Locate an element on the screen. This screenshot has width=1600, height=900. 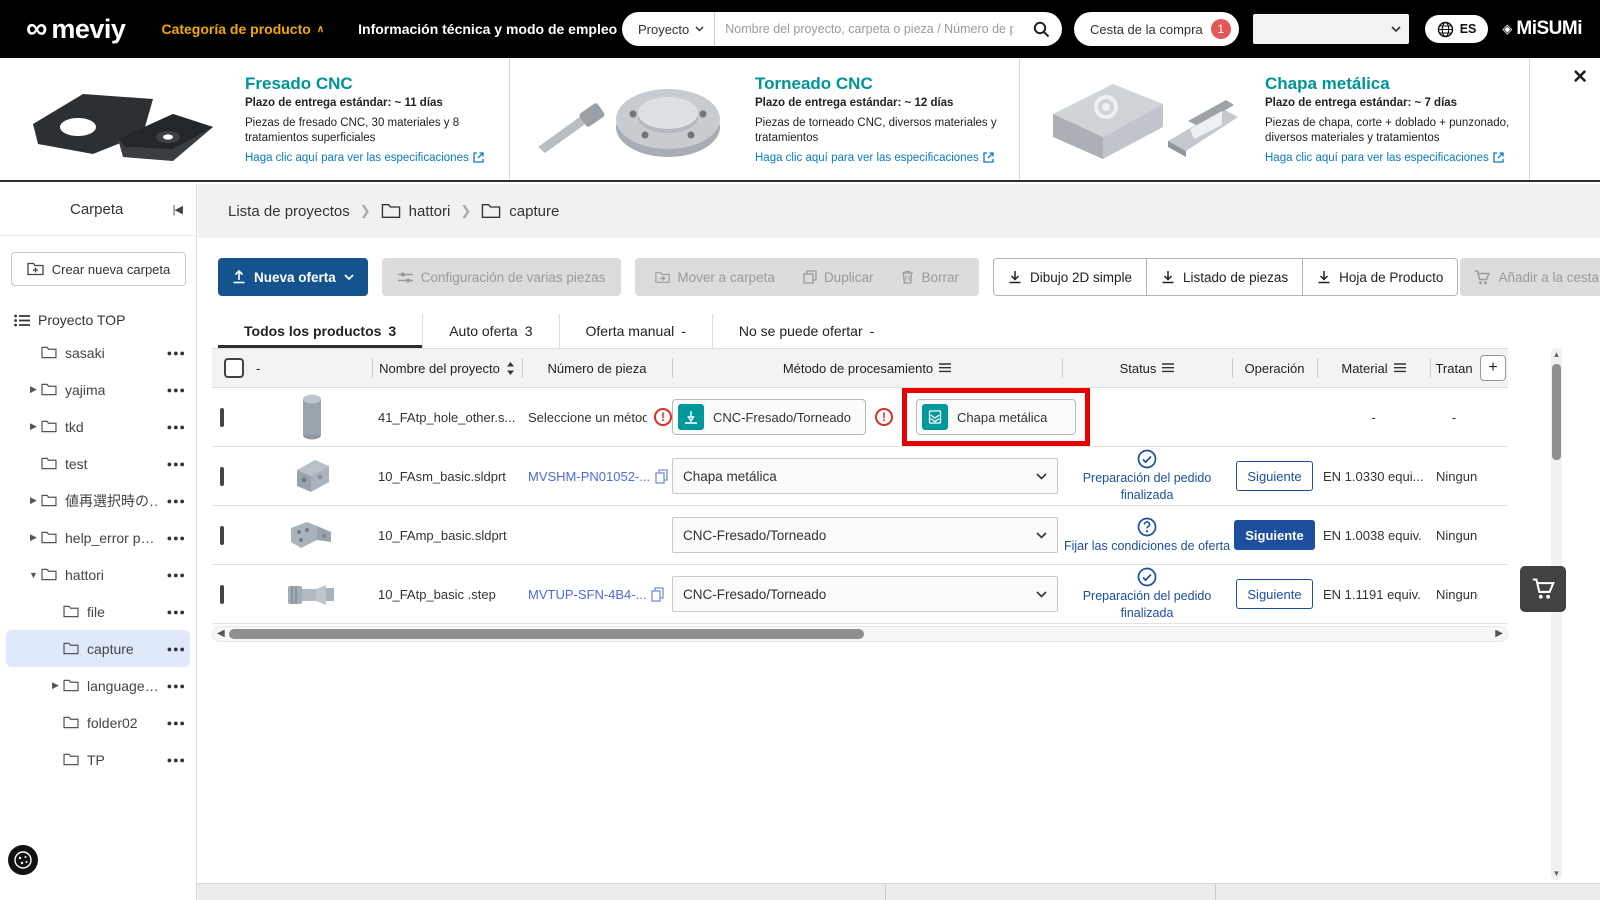
nav-product-category: Categoría de producto ∧ is located at coordinates (242, 29).